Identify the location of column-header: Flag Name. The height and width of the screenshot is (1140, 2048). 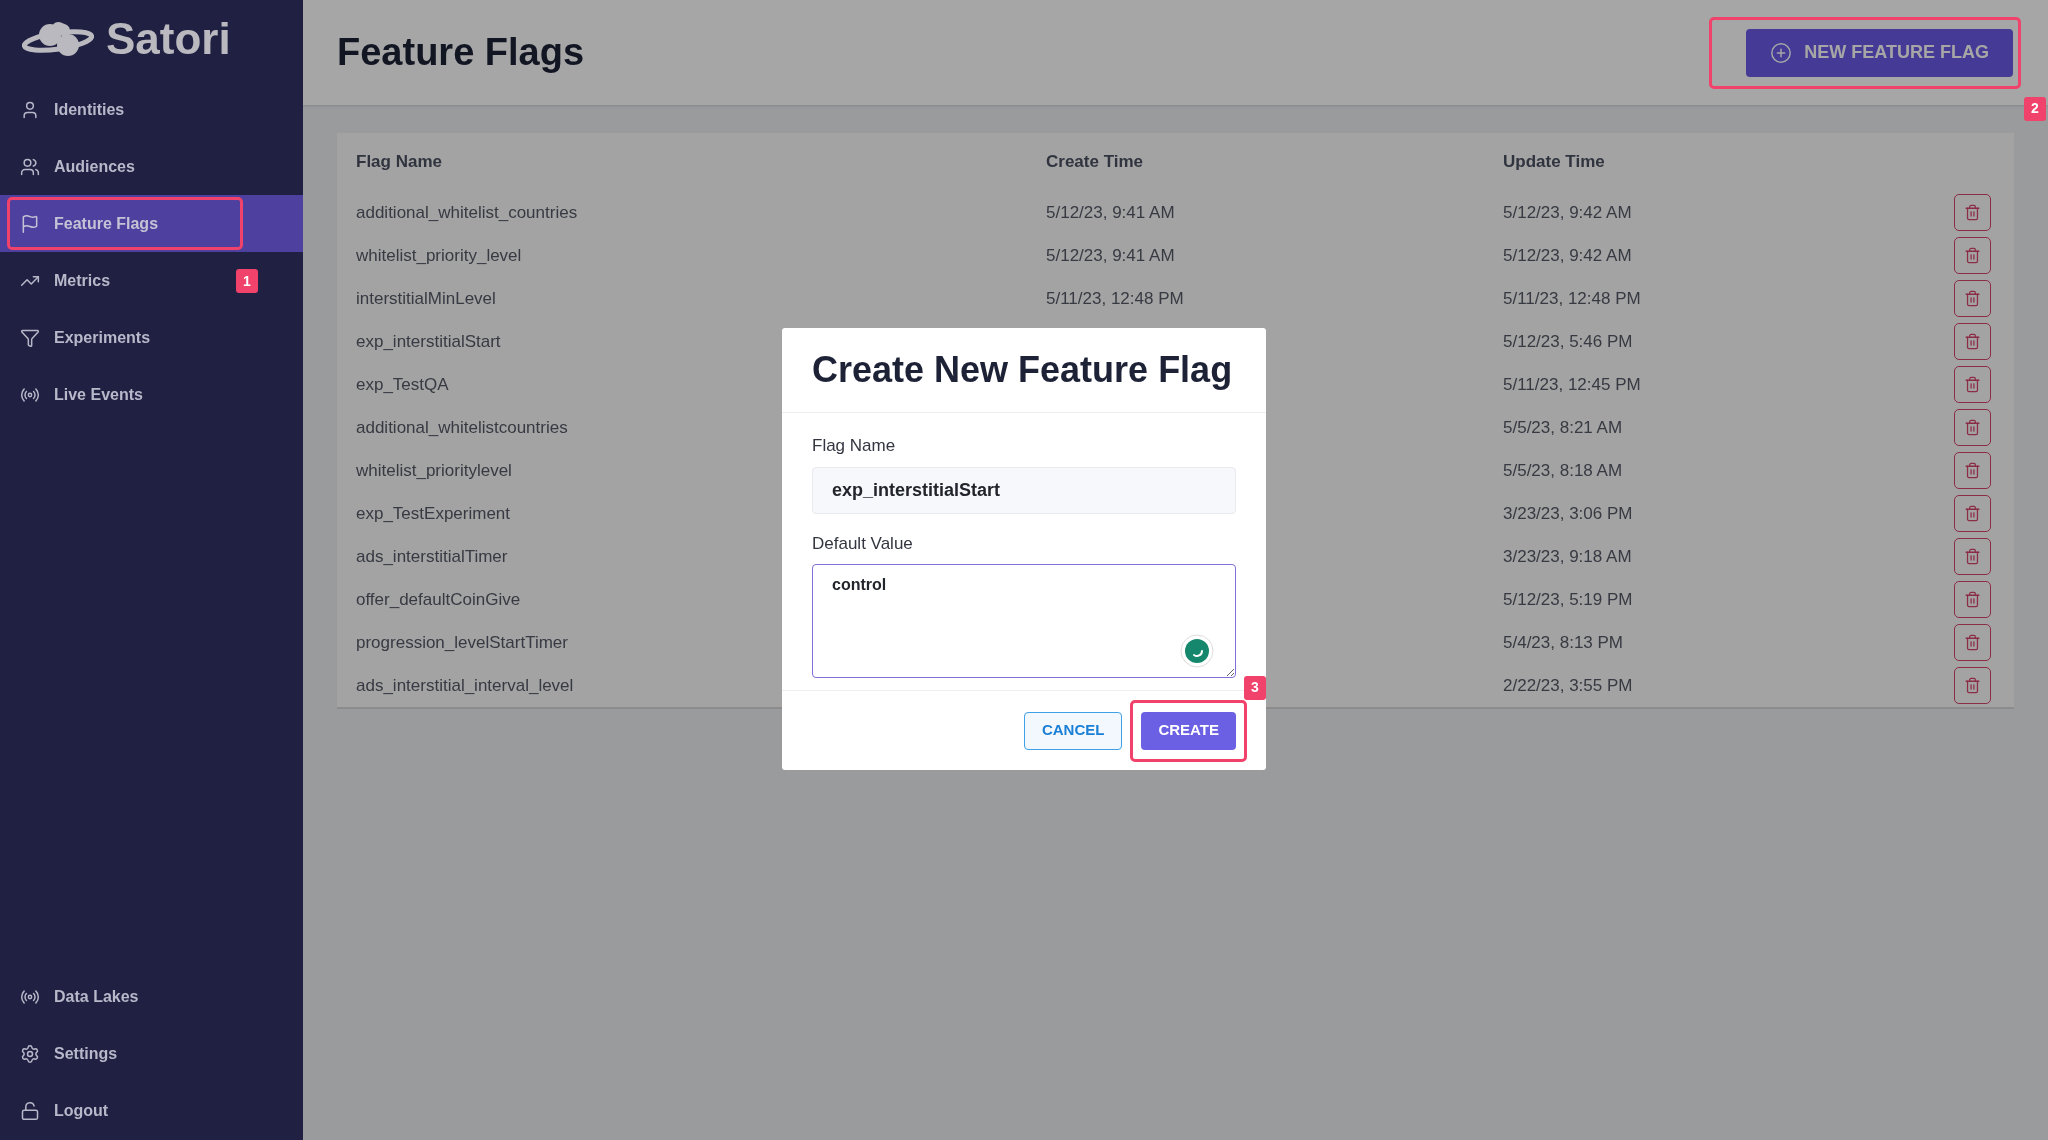
(399, 162).